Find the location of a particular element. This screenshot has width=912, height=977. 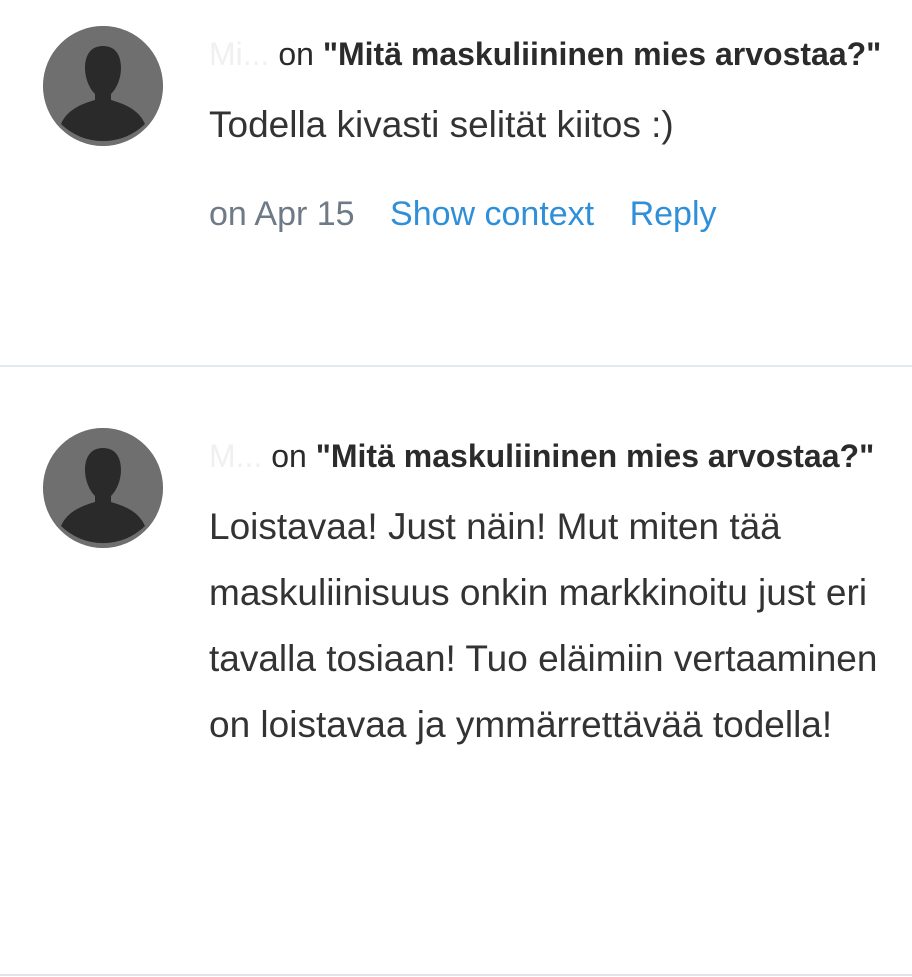

reply-link: Reply is located at coordinates (673, 214).